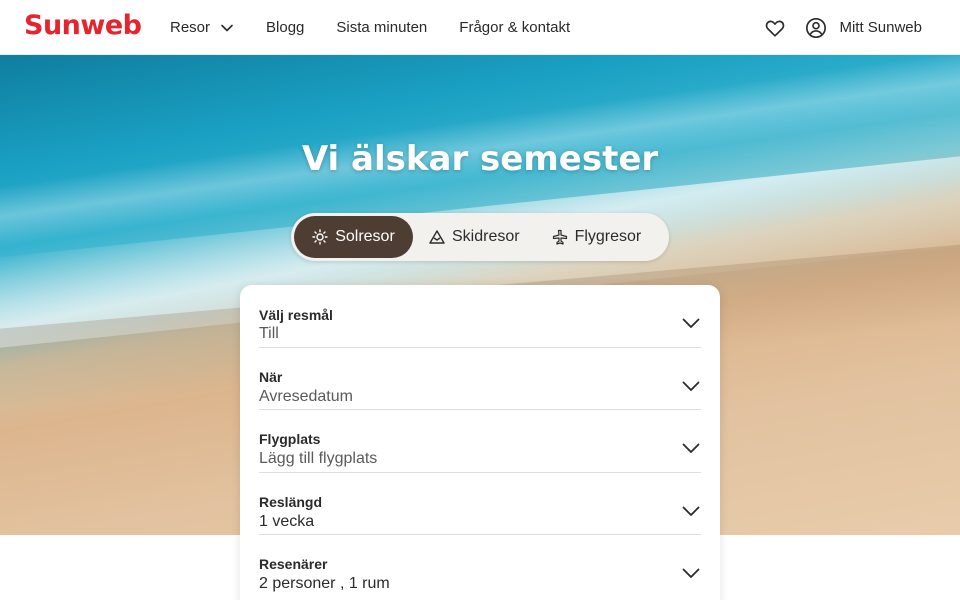 This screenshot has height=600, width=960. I want to click on nav-item-blogg: Blogg, so click(285, 27).